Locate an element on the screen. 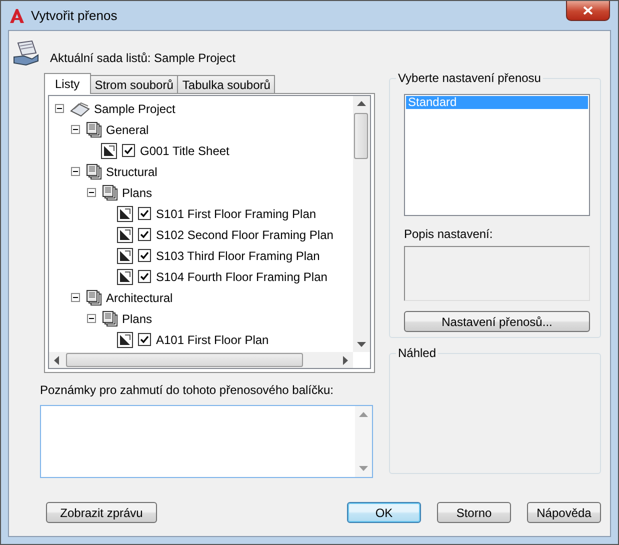 The width and height of the screenshot is (619, 545). scroll-down-icon is located at coordinates (361, 344).